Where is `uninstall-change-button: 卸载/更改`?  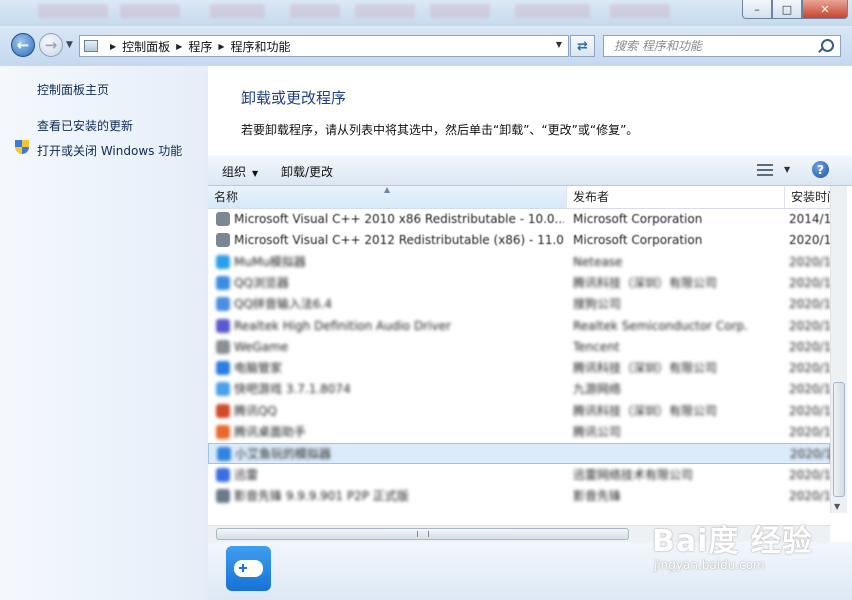
uninstall-change-button: 卸载/更改 is located at coordinates (307, 171).